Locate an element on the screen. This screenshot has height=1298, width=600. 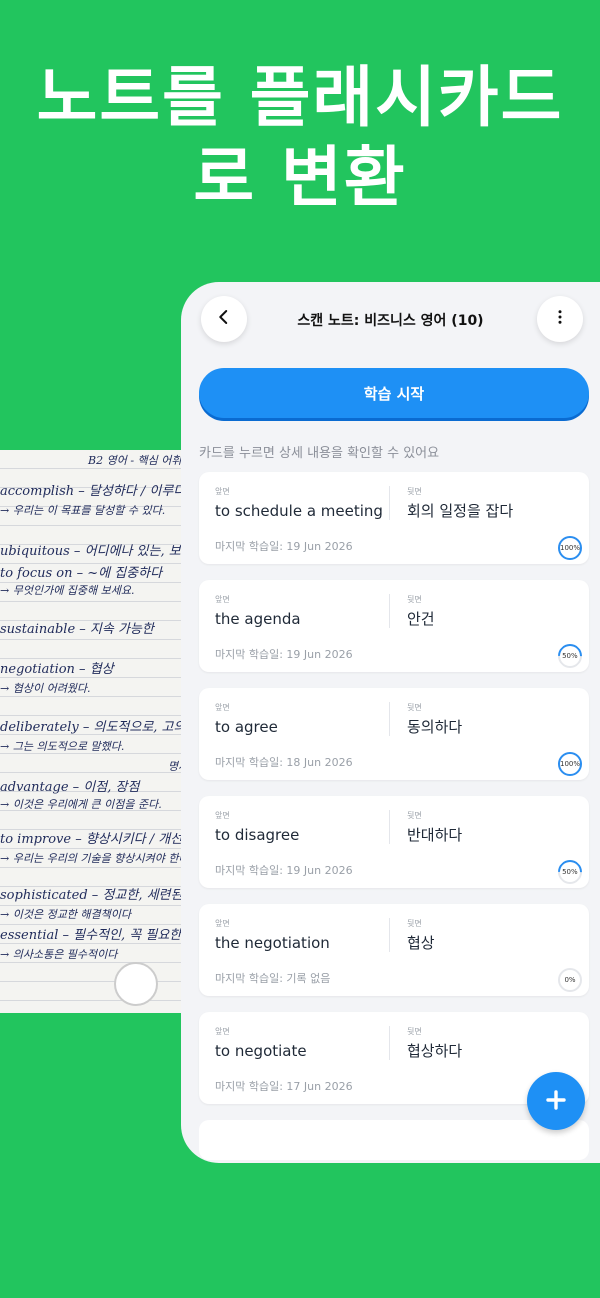
card-back: 협상 is located at coordinates (421, 943).